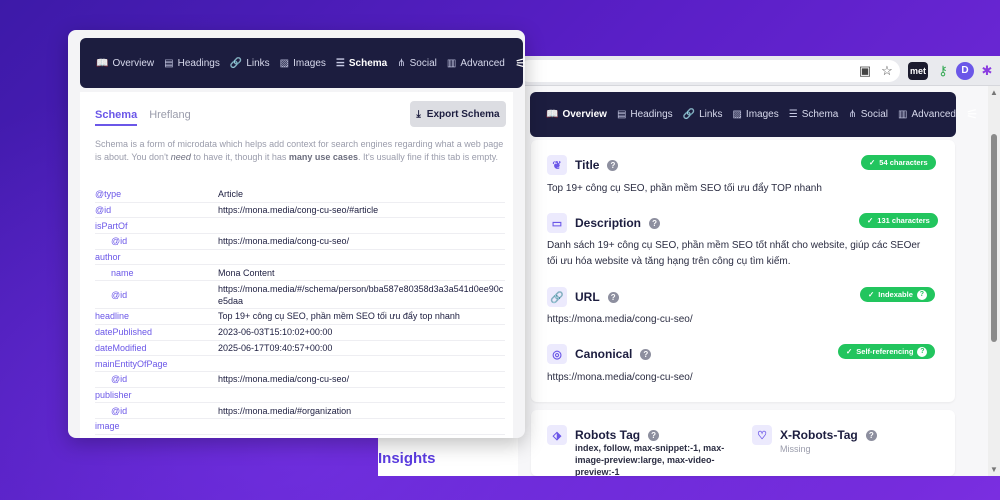 This screenshot has width=1000, height=500. I want to click on export-schema-button: ⤓ Export Schema, so click(458, 114).